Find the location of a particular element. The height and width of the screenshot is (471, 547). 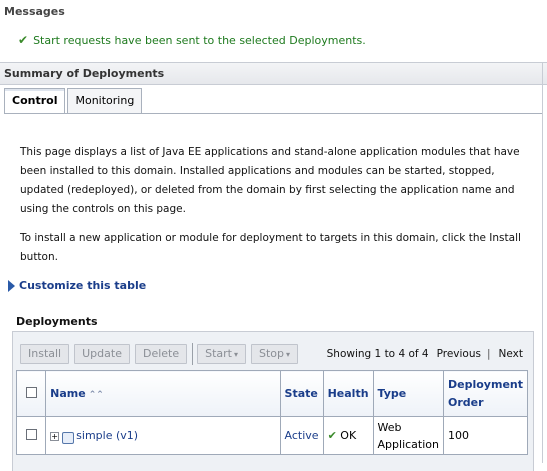

previous-link: Previous is located at coordinates (459, 354).